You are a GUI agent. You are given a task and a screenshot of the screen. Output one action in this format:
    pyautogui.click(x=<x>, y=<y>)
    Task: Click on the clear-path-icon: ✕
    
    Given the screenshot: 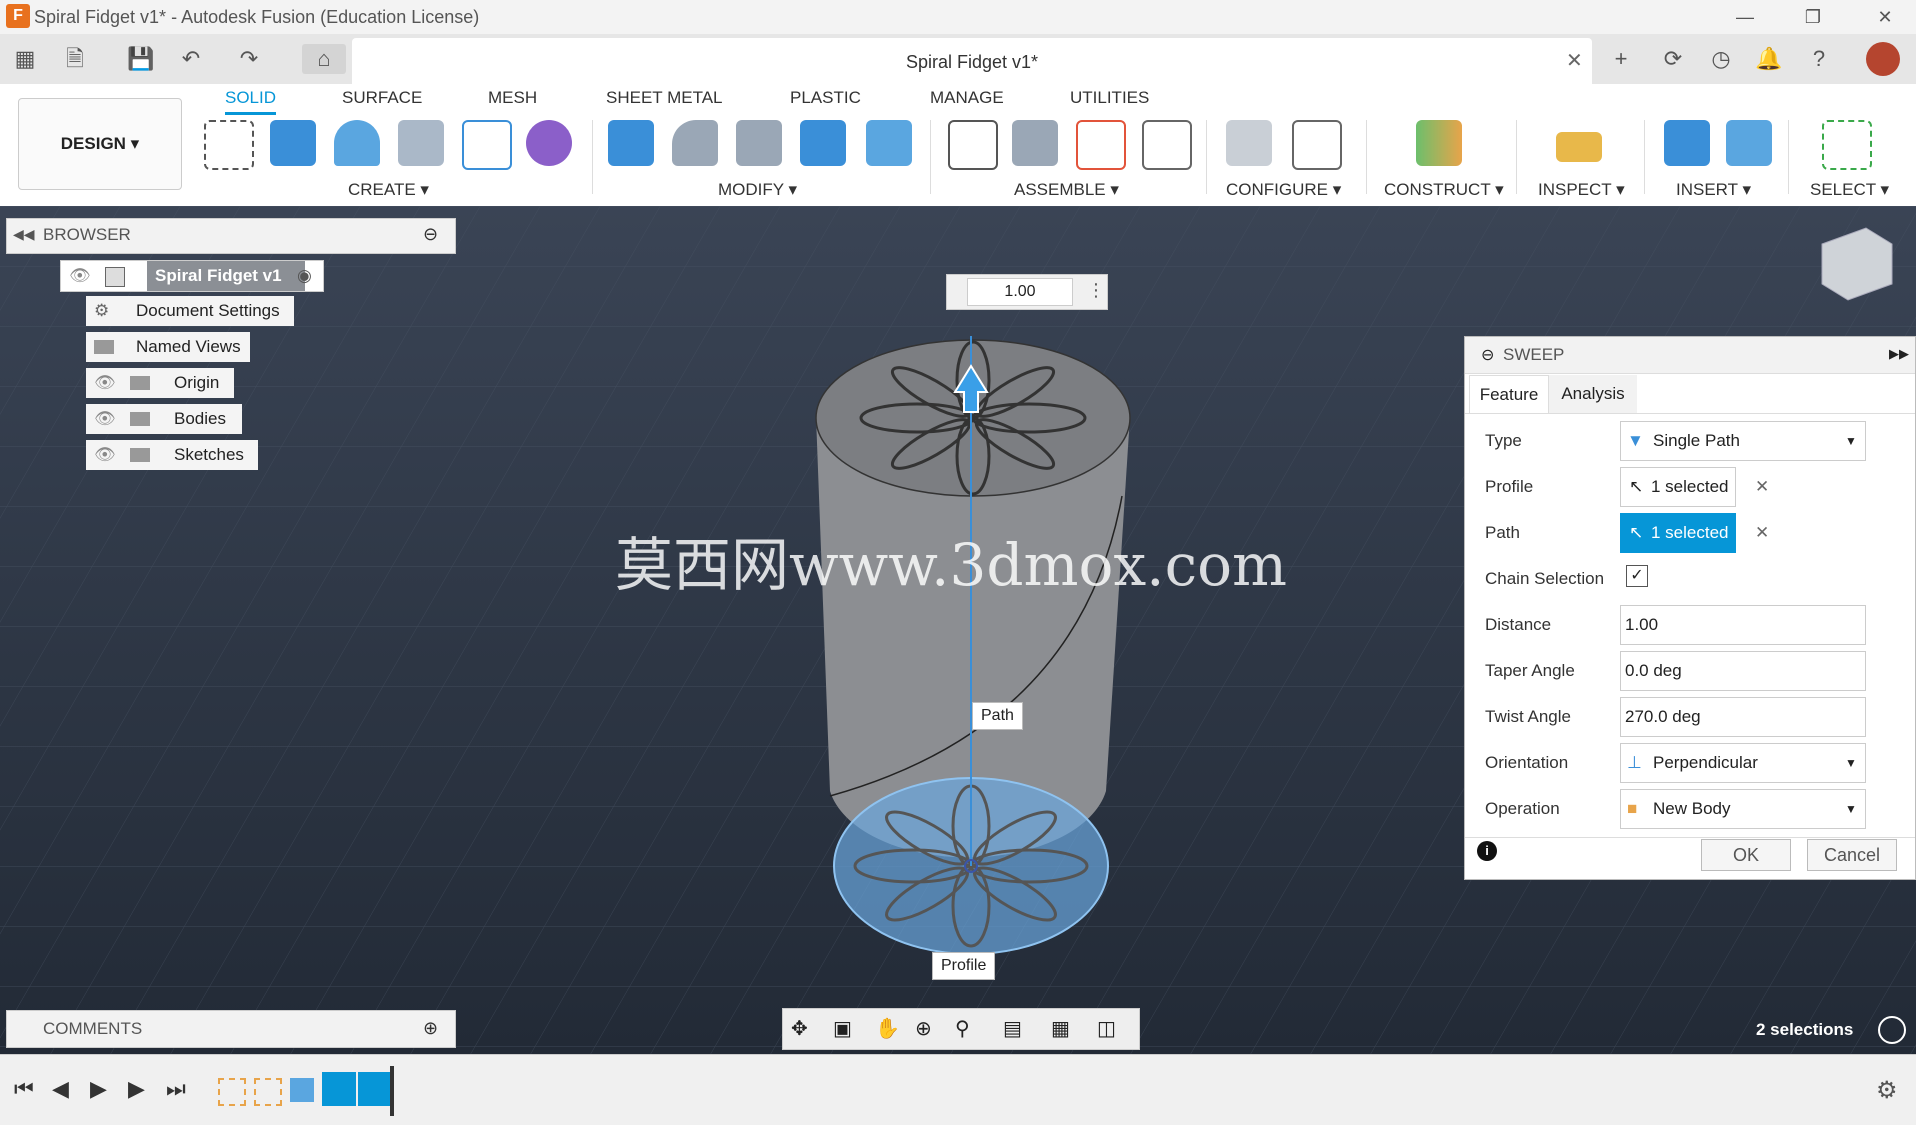 What is the action you would take?
    pyautogui.click(x=1762, y=533)
    